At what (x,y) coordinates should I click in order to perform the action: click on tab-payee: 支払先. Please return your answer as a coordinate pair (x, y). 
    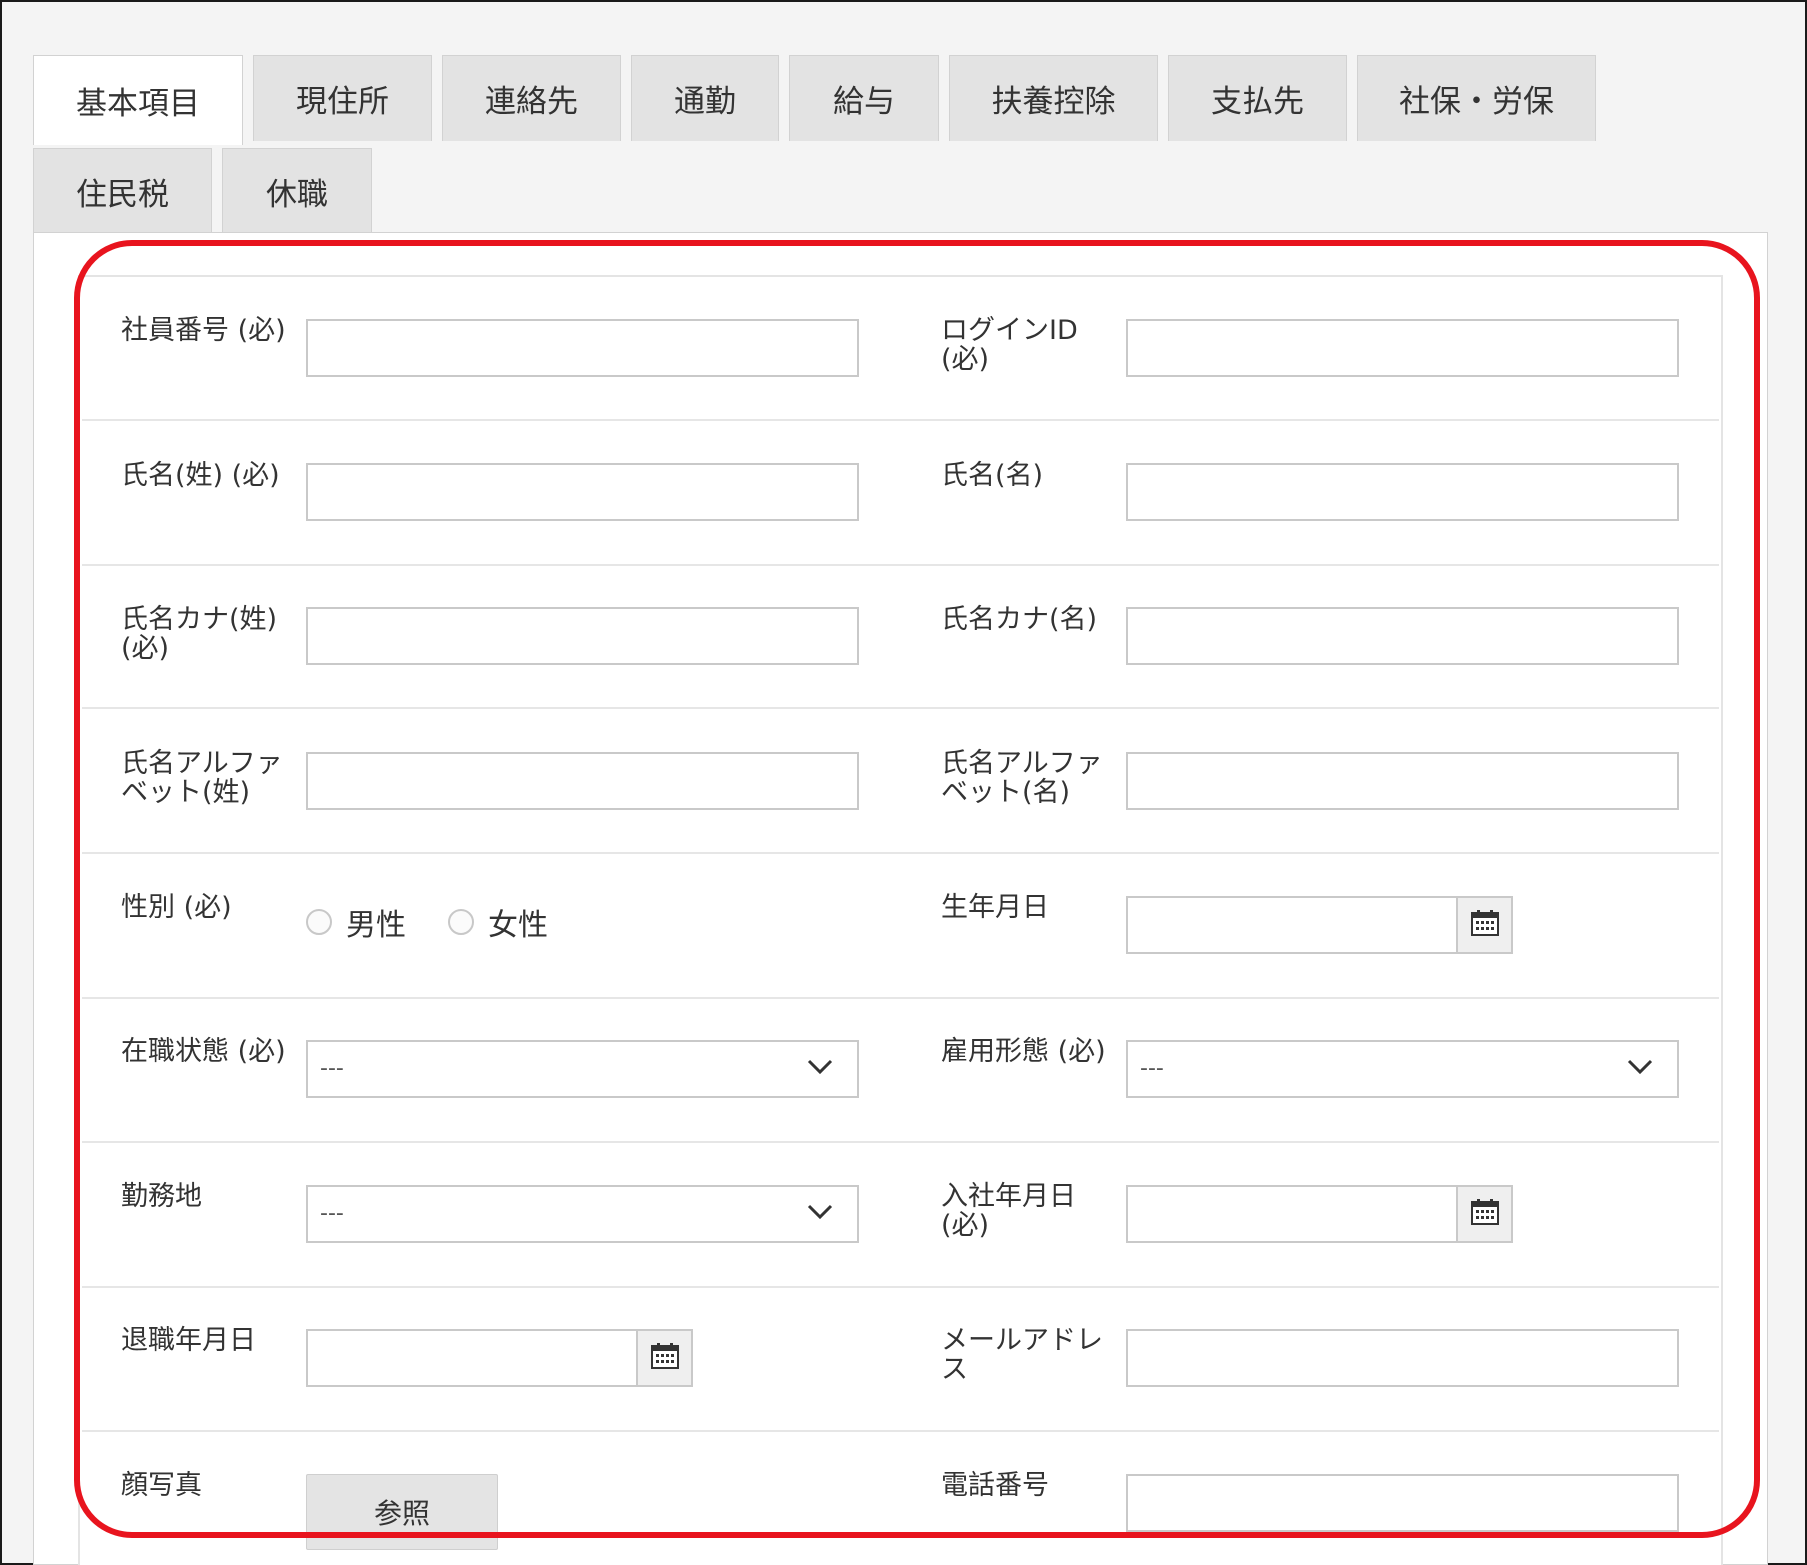
    Looking at the image, I should click on (1257, 98).